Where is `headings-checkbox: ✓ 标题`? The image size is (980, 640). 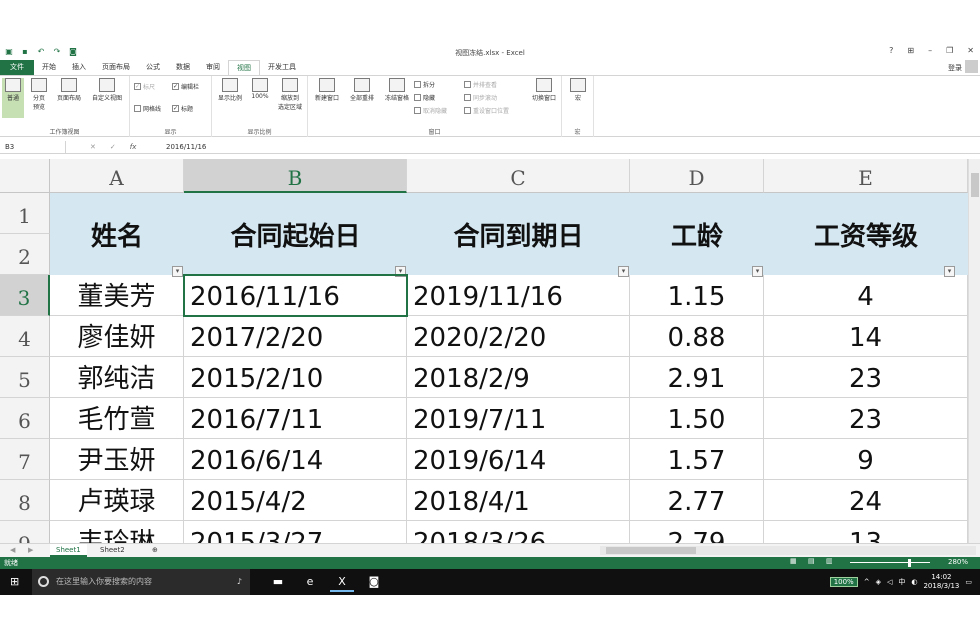 headings-checkbox: ✓ 标题 is located at coordinates (182, 108).